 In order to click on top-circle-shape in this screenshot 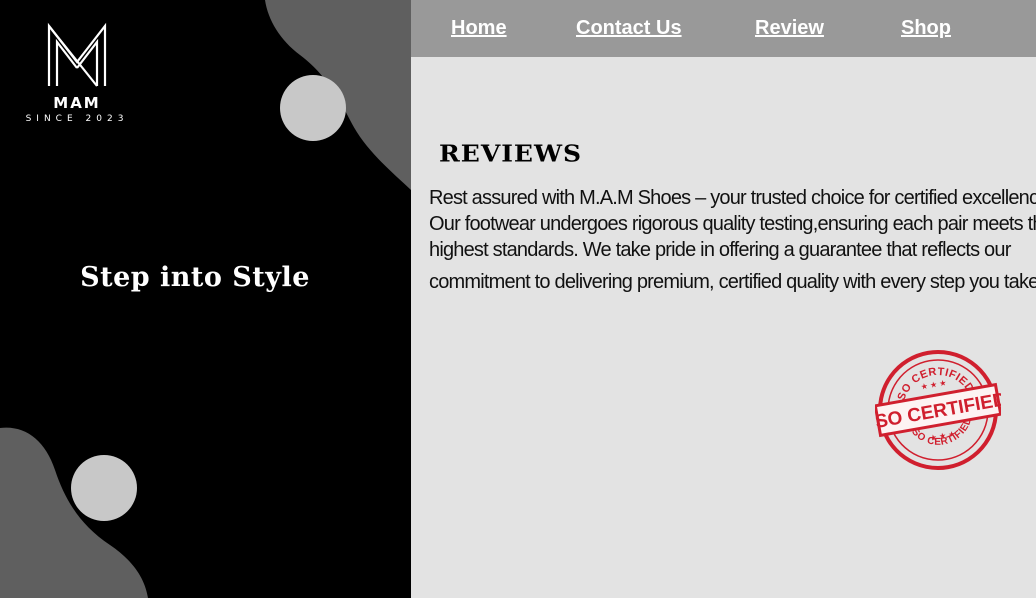, I will do `click(313, 108)`.